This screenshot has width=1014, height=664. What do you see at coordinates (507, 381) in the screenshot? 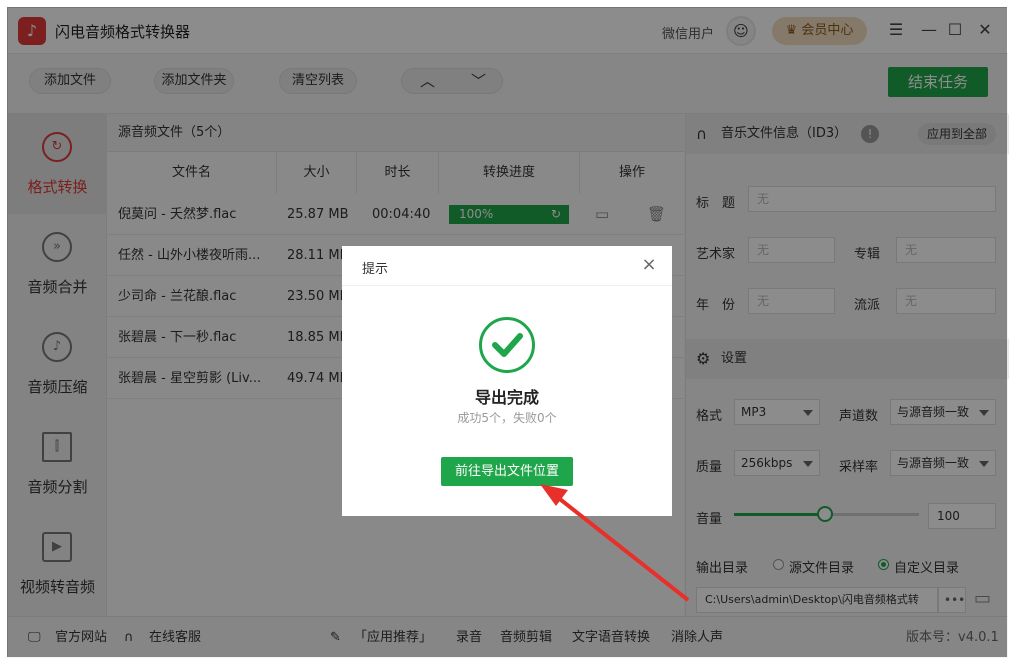
I see `export-complete-dialog: 提示 × 导出完成 成功5个，失败0个 前往导出文件位置` at bounding box center [507, 381].